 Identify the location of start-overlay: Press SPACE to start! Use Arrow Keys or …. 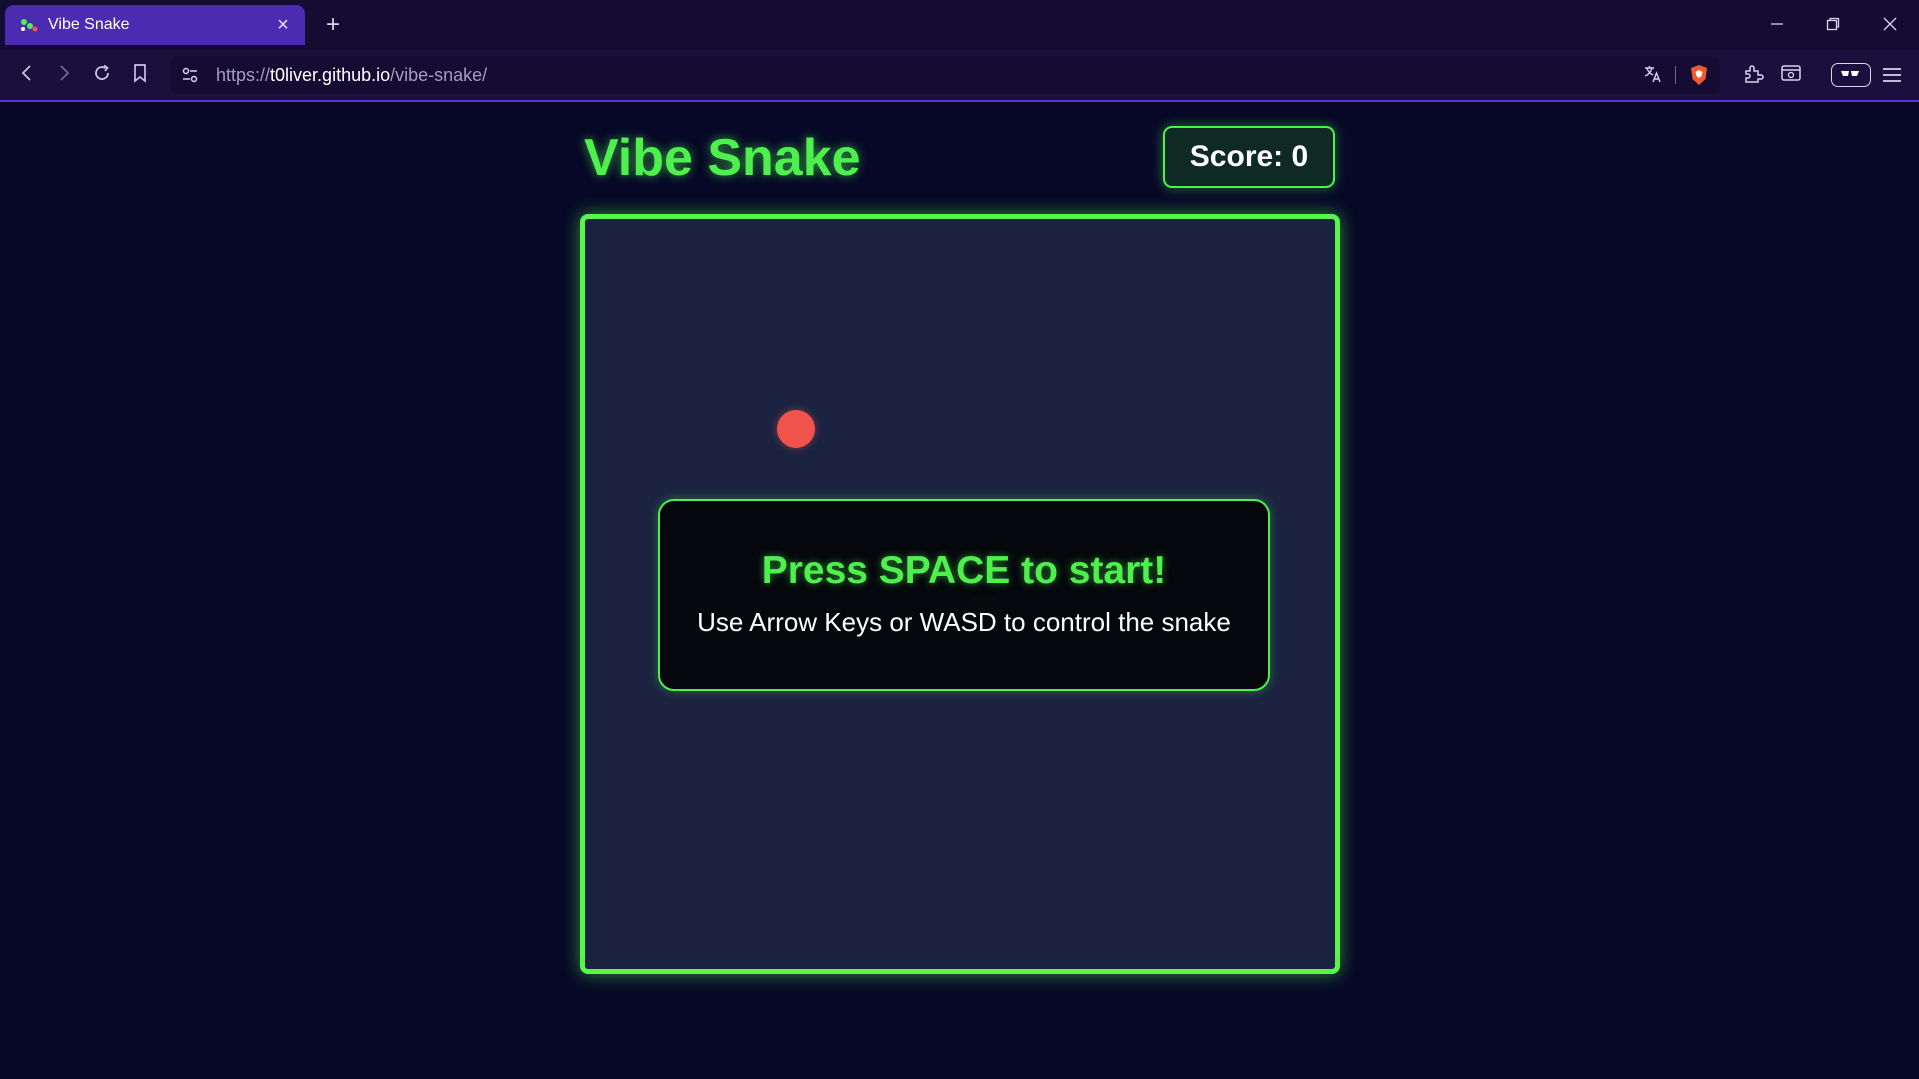
(964, 595).